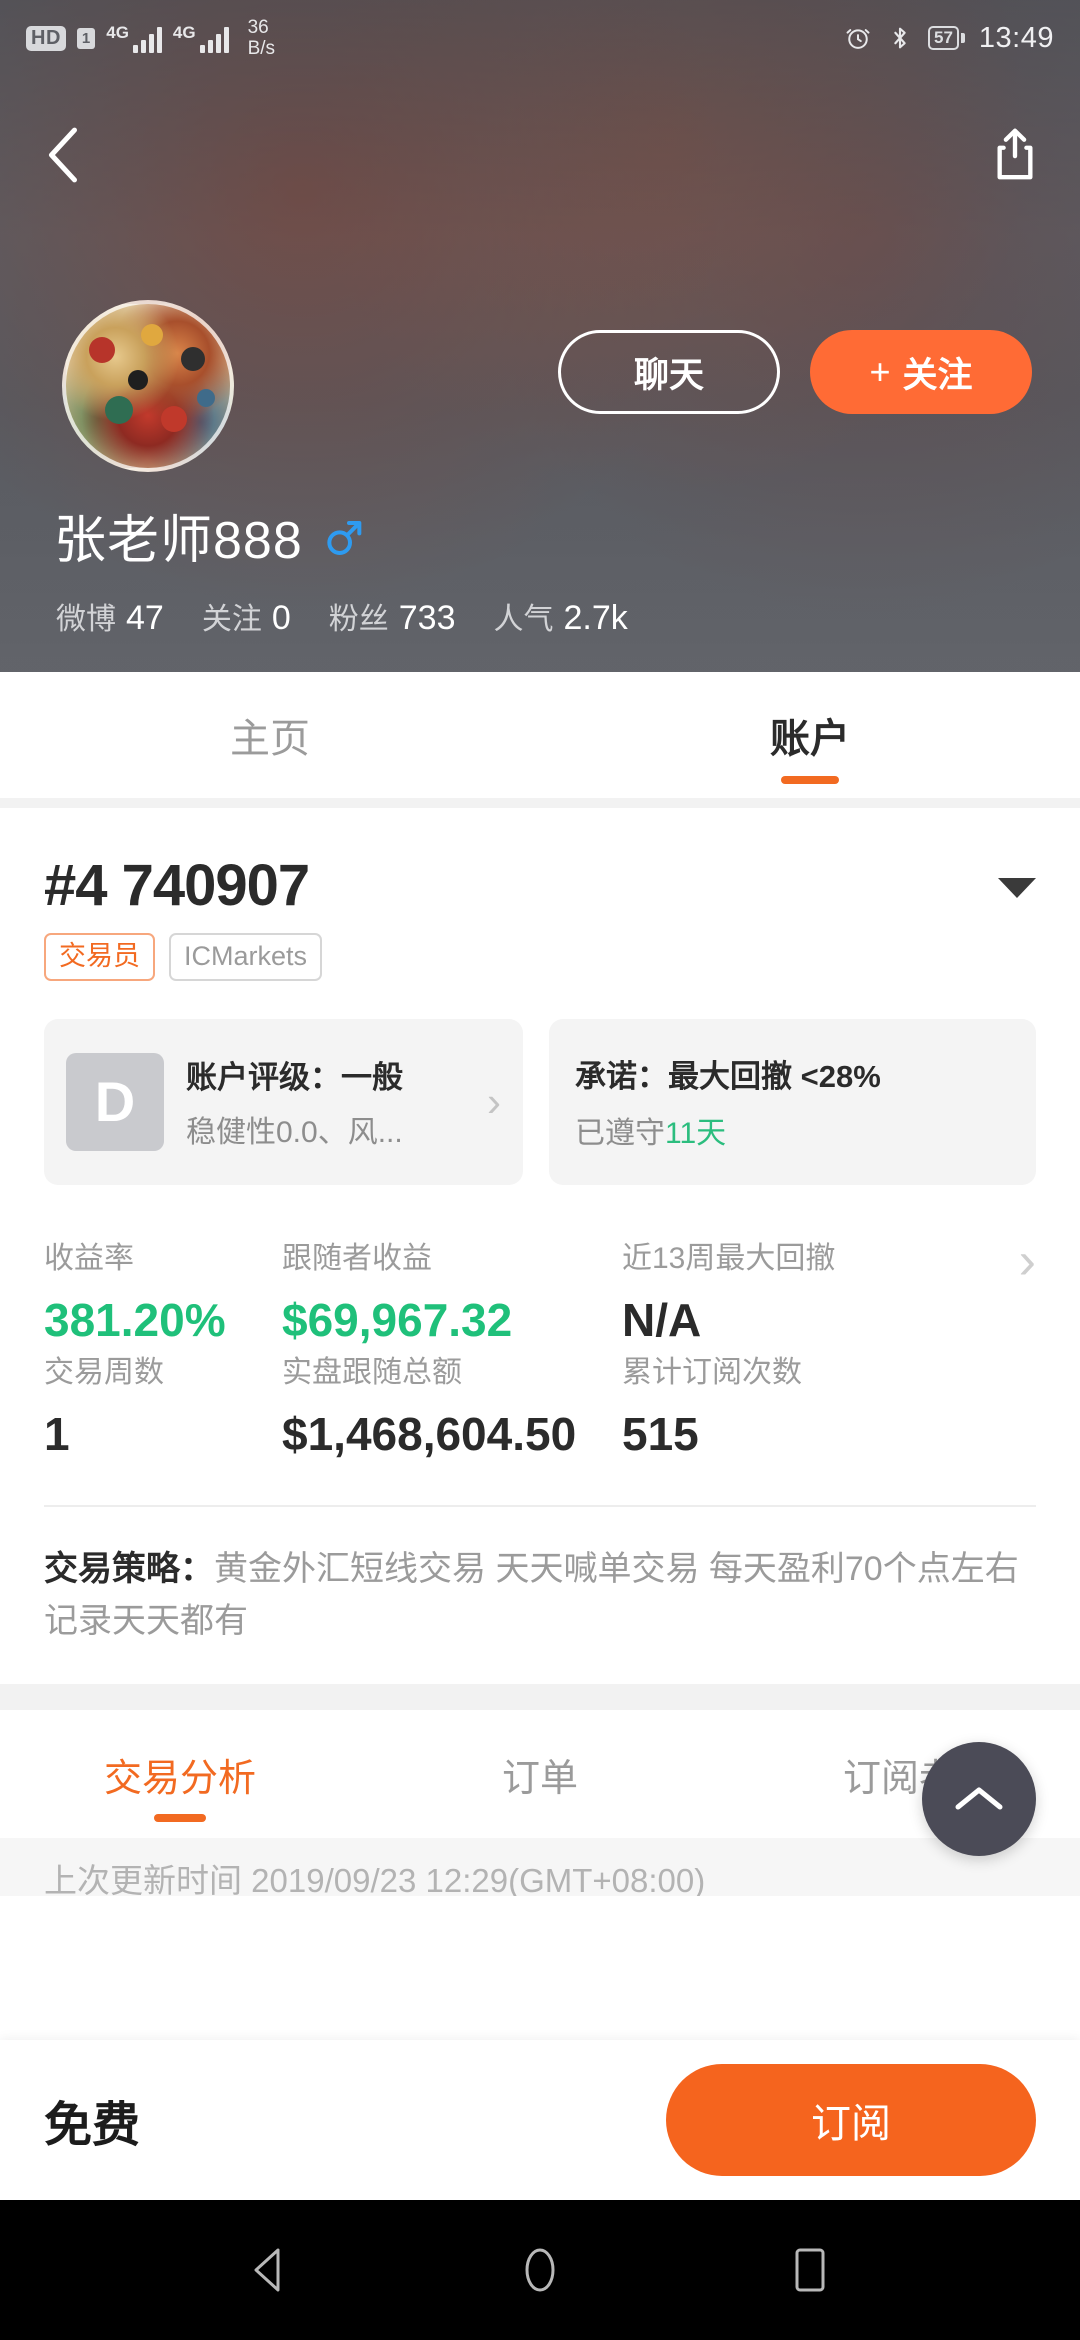 The image size is (1080, 2340). I want to click on stat-followers: 粉丝 733, so click(392, 616).